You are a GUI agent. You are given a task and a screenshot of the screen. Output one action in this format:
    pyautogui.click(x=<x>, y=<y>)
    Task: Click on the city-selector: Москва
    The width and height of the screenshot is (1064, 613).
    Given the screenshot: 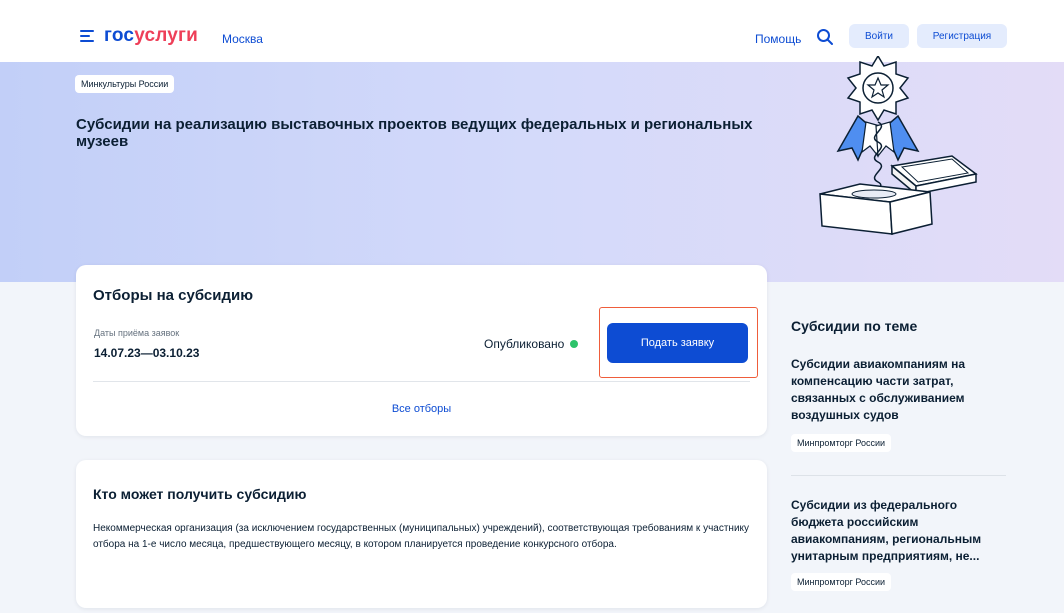 What is the action you would take?
    pyautogui.click(x=242, y=39)
    